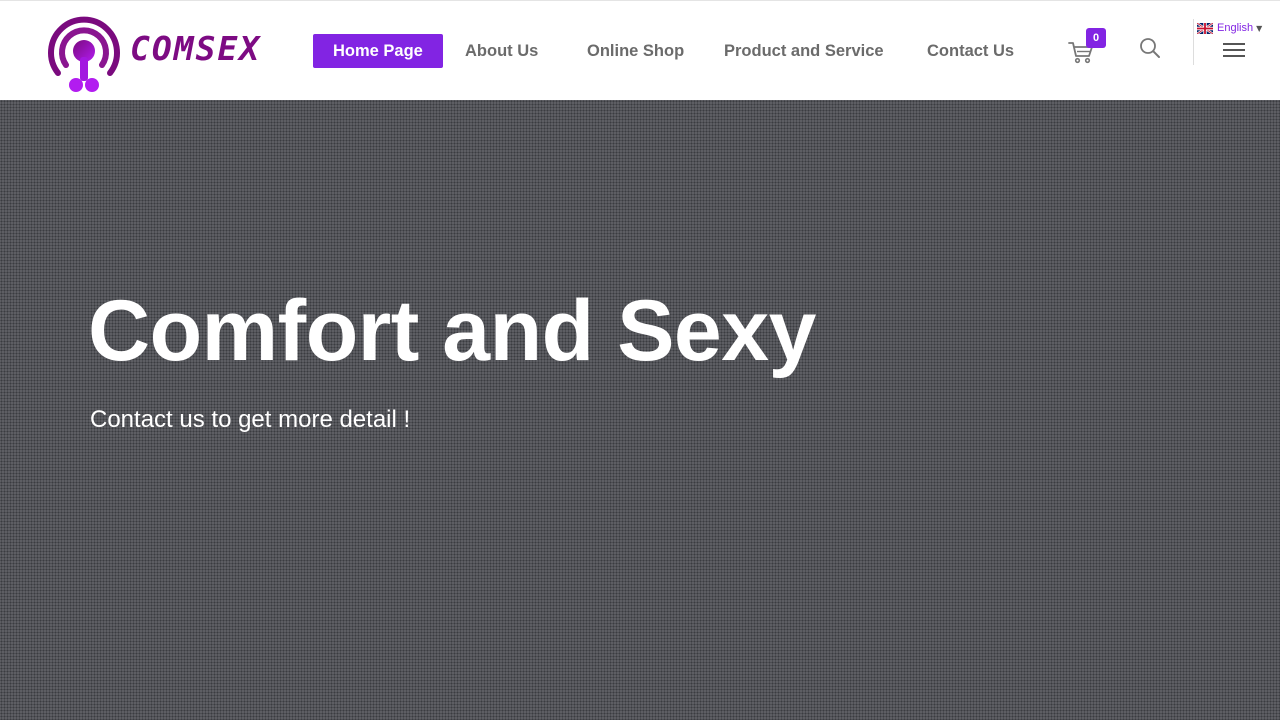 The width and height of the screenshot is (1280, 720). What do you see at coordinates (1193, 42) in the screenshot?
I see `header-divider` at bounding box center [1193, 42].